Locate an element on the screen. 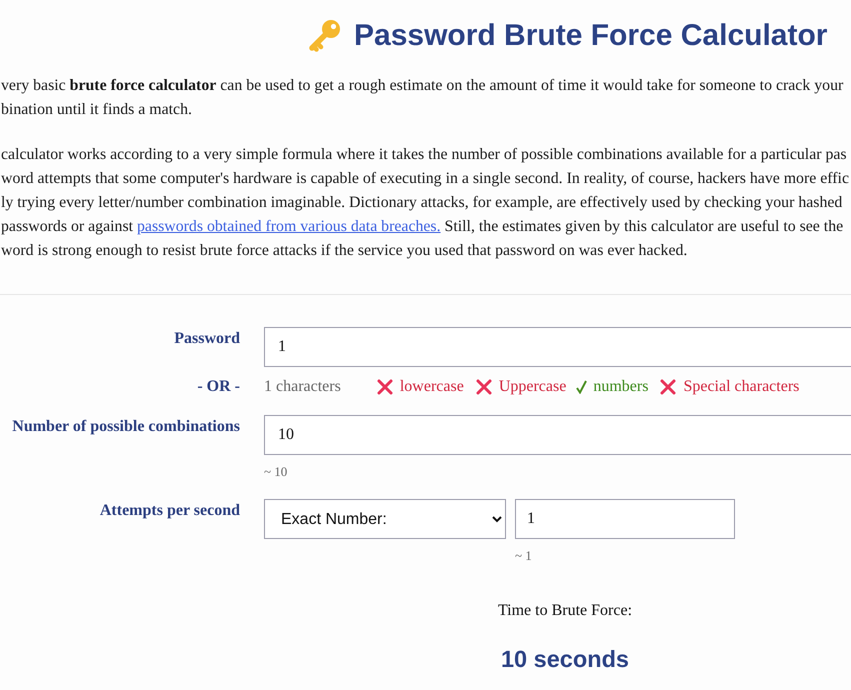 The height and width of the screenshot is (690, 851). attempts-field: 1 is located at coordinates (625, 519).